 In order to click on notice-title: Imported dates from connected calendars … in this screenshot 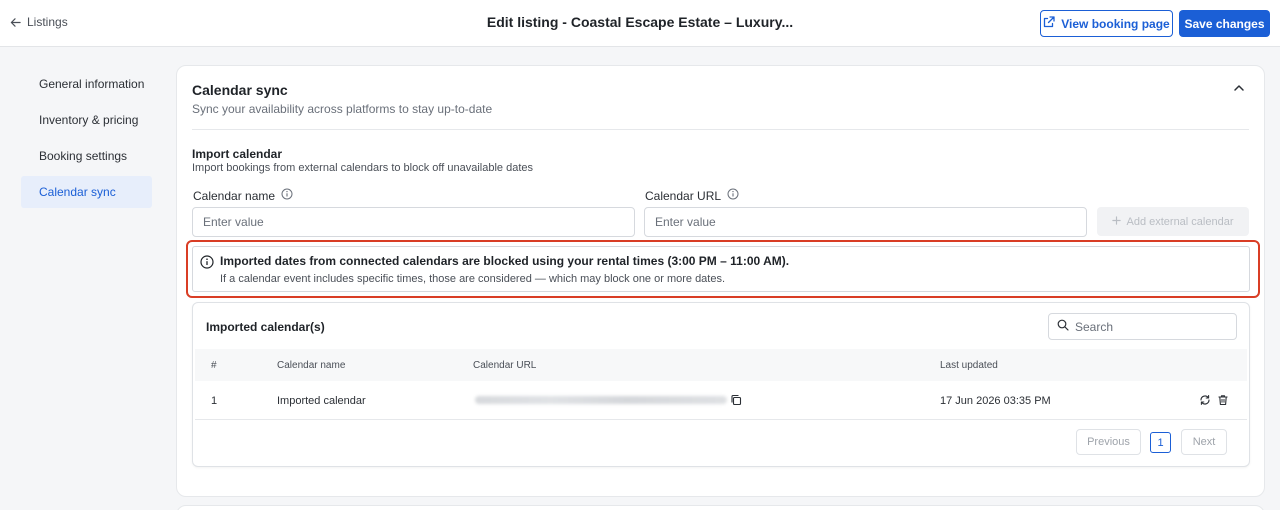, I will do `click(505, 261)`.